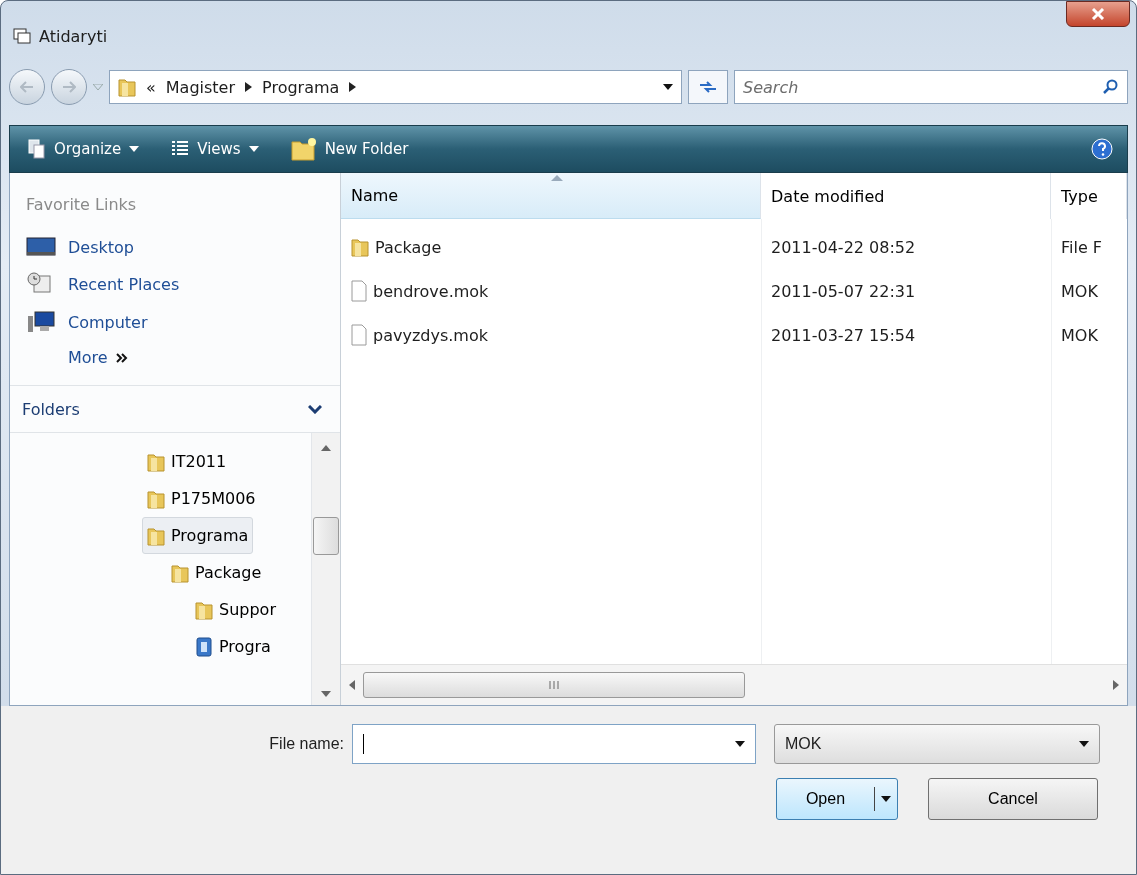  Describe the element at coordinates (1013, 799) in the screenshot. I see `cancel-button: Cancel` at that location.